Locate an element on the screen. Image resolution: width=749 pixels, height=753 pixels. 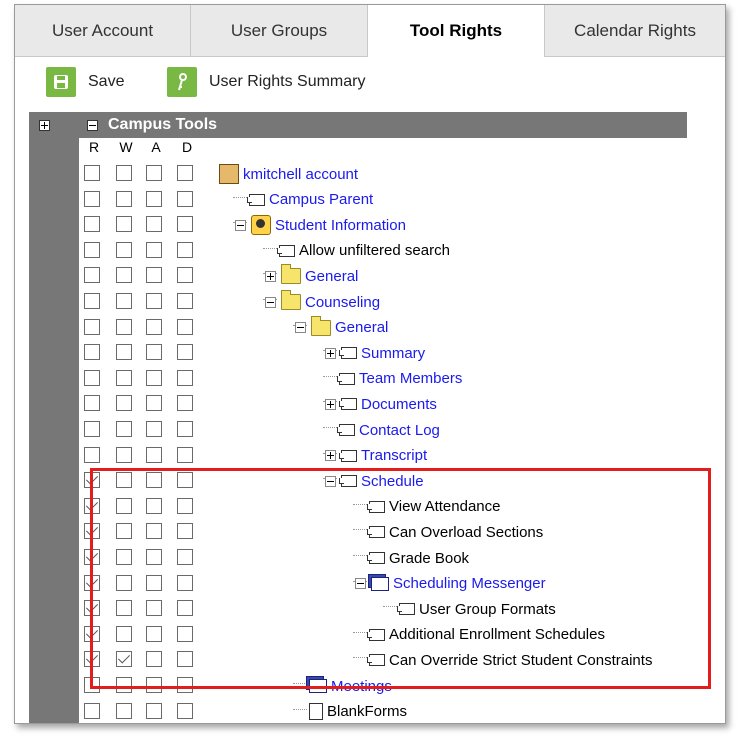
save-button: Save is located at coordinates (85, 82).